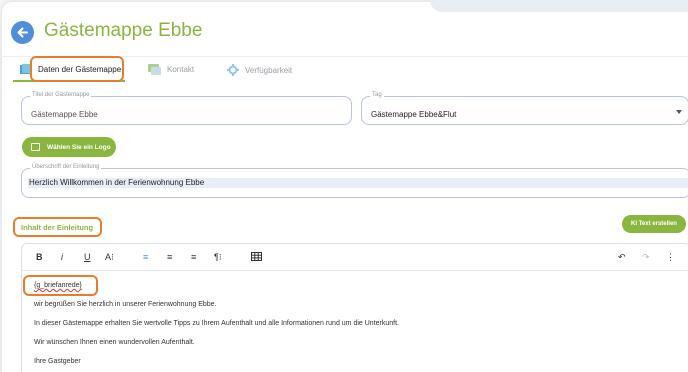 Image resolution: width=688 pixels, height=372 pixels. I want to click on tab-kontakt: Kontakt, so click(171, 69).